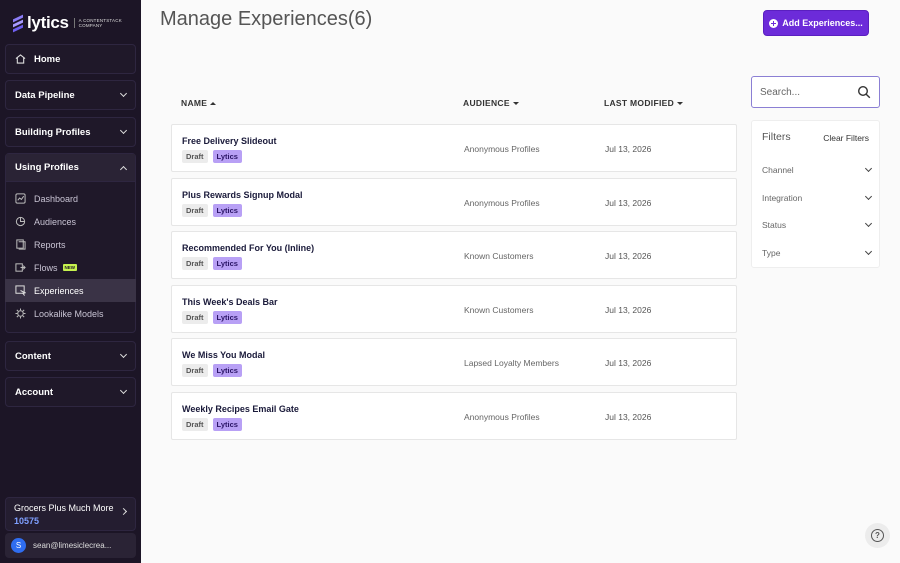 The image size is (900, 563). I want to click on search-box, so click(815, 92).